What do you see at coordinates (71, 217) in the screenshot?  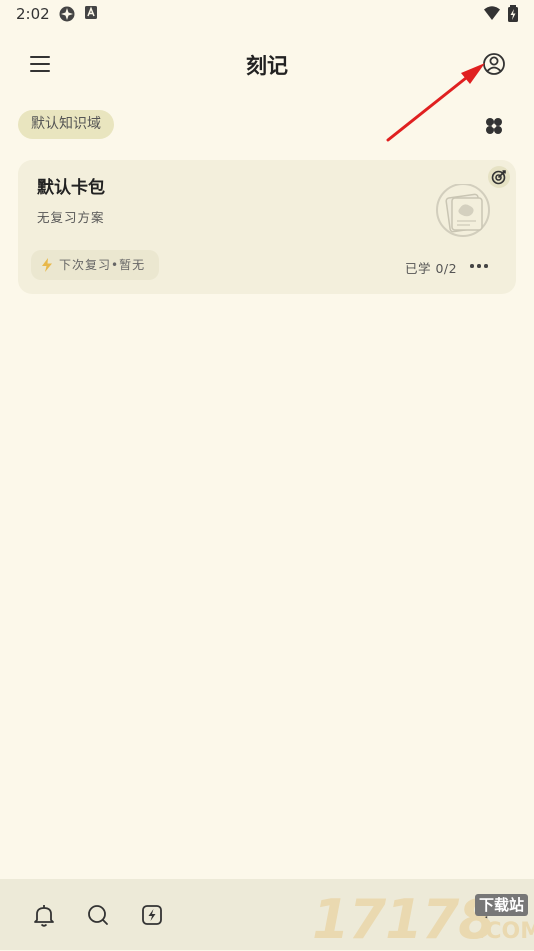 I see `deck-review-plan: 无复习方案` at bounding box center [71, 217].